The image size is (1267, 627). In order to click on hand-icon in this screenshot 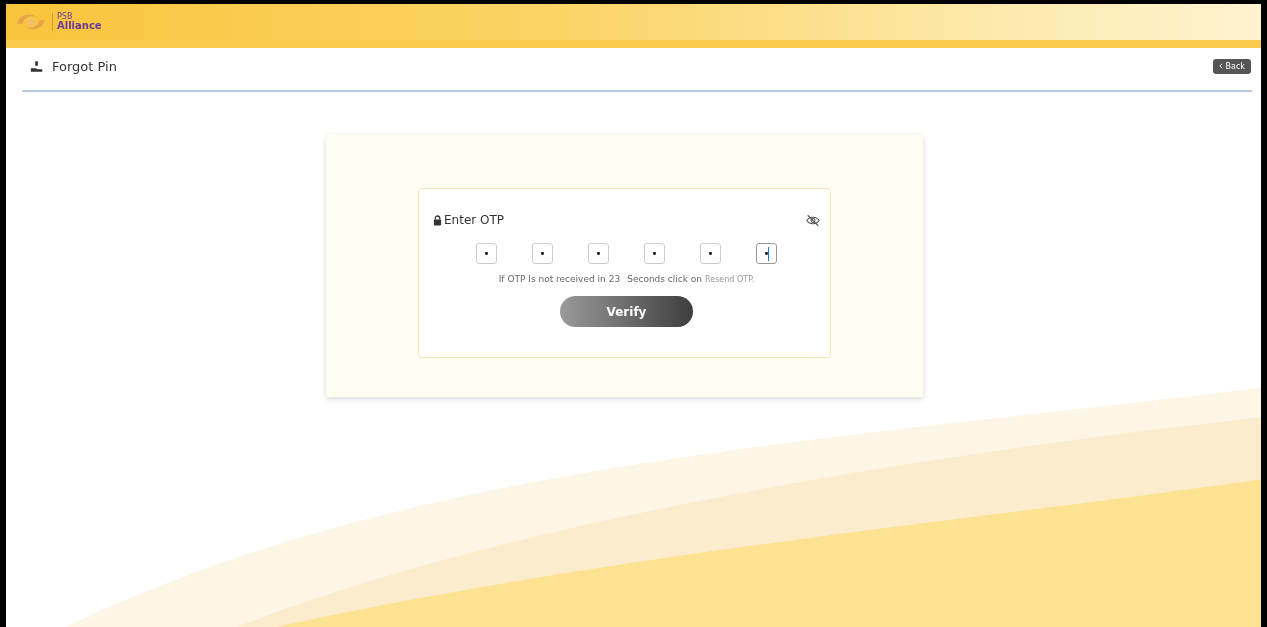, I will do `click(37, 66)`.